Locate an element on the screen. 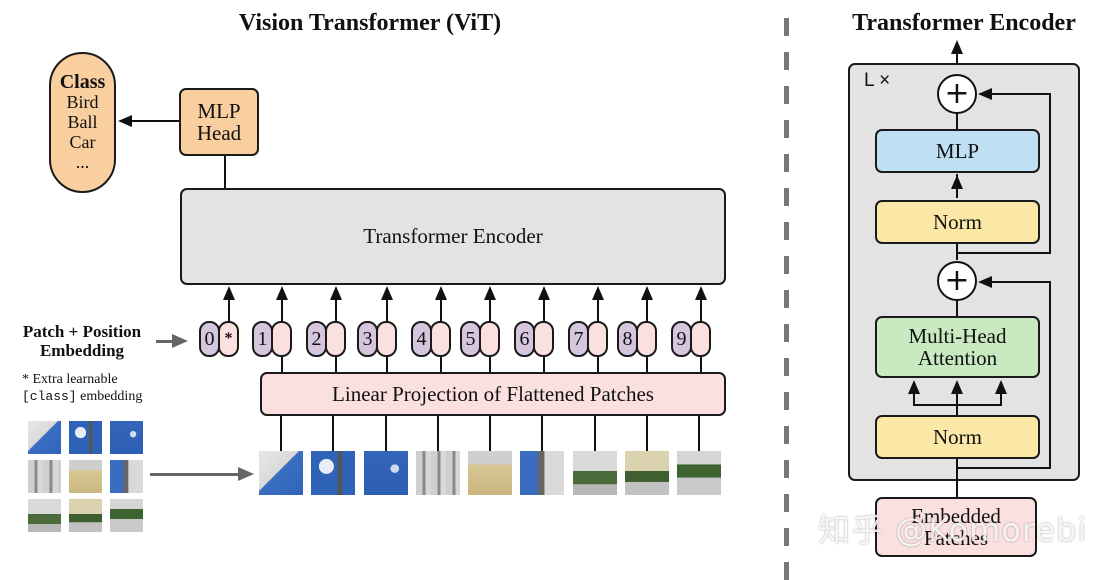 The width and height of the screenshot is (1103, 580). note-line1: * Extra learnable is located at coordinates (70, 379).